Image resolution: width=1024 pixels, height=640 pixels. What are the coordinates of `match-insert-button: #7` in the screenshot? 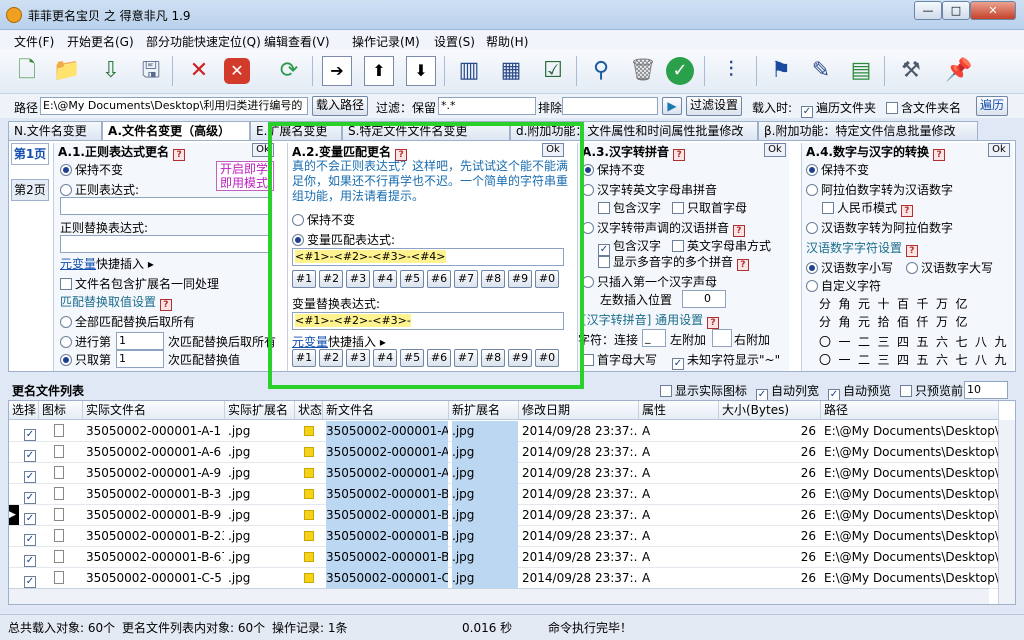 It's located at (466, 279).